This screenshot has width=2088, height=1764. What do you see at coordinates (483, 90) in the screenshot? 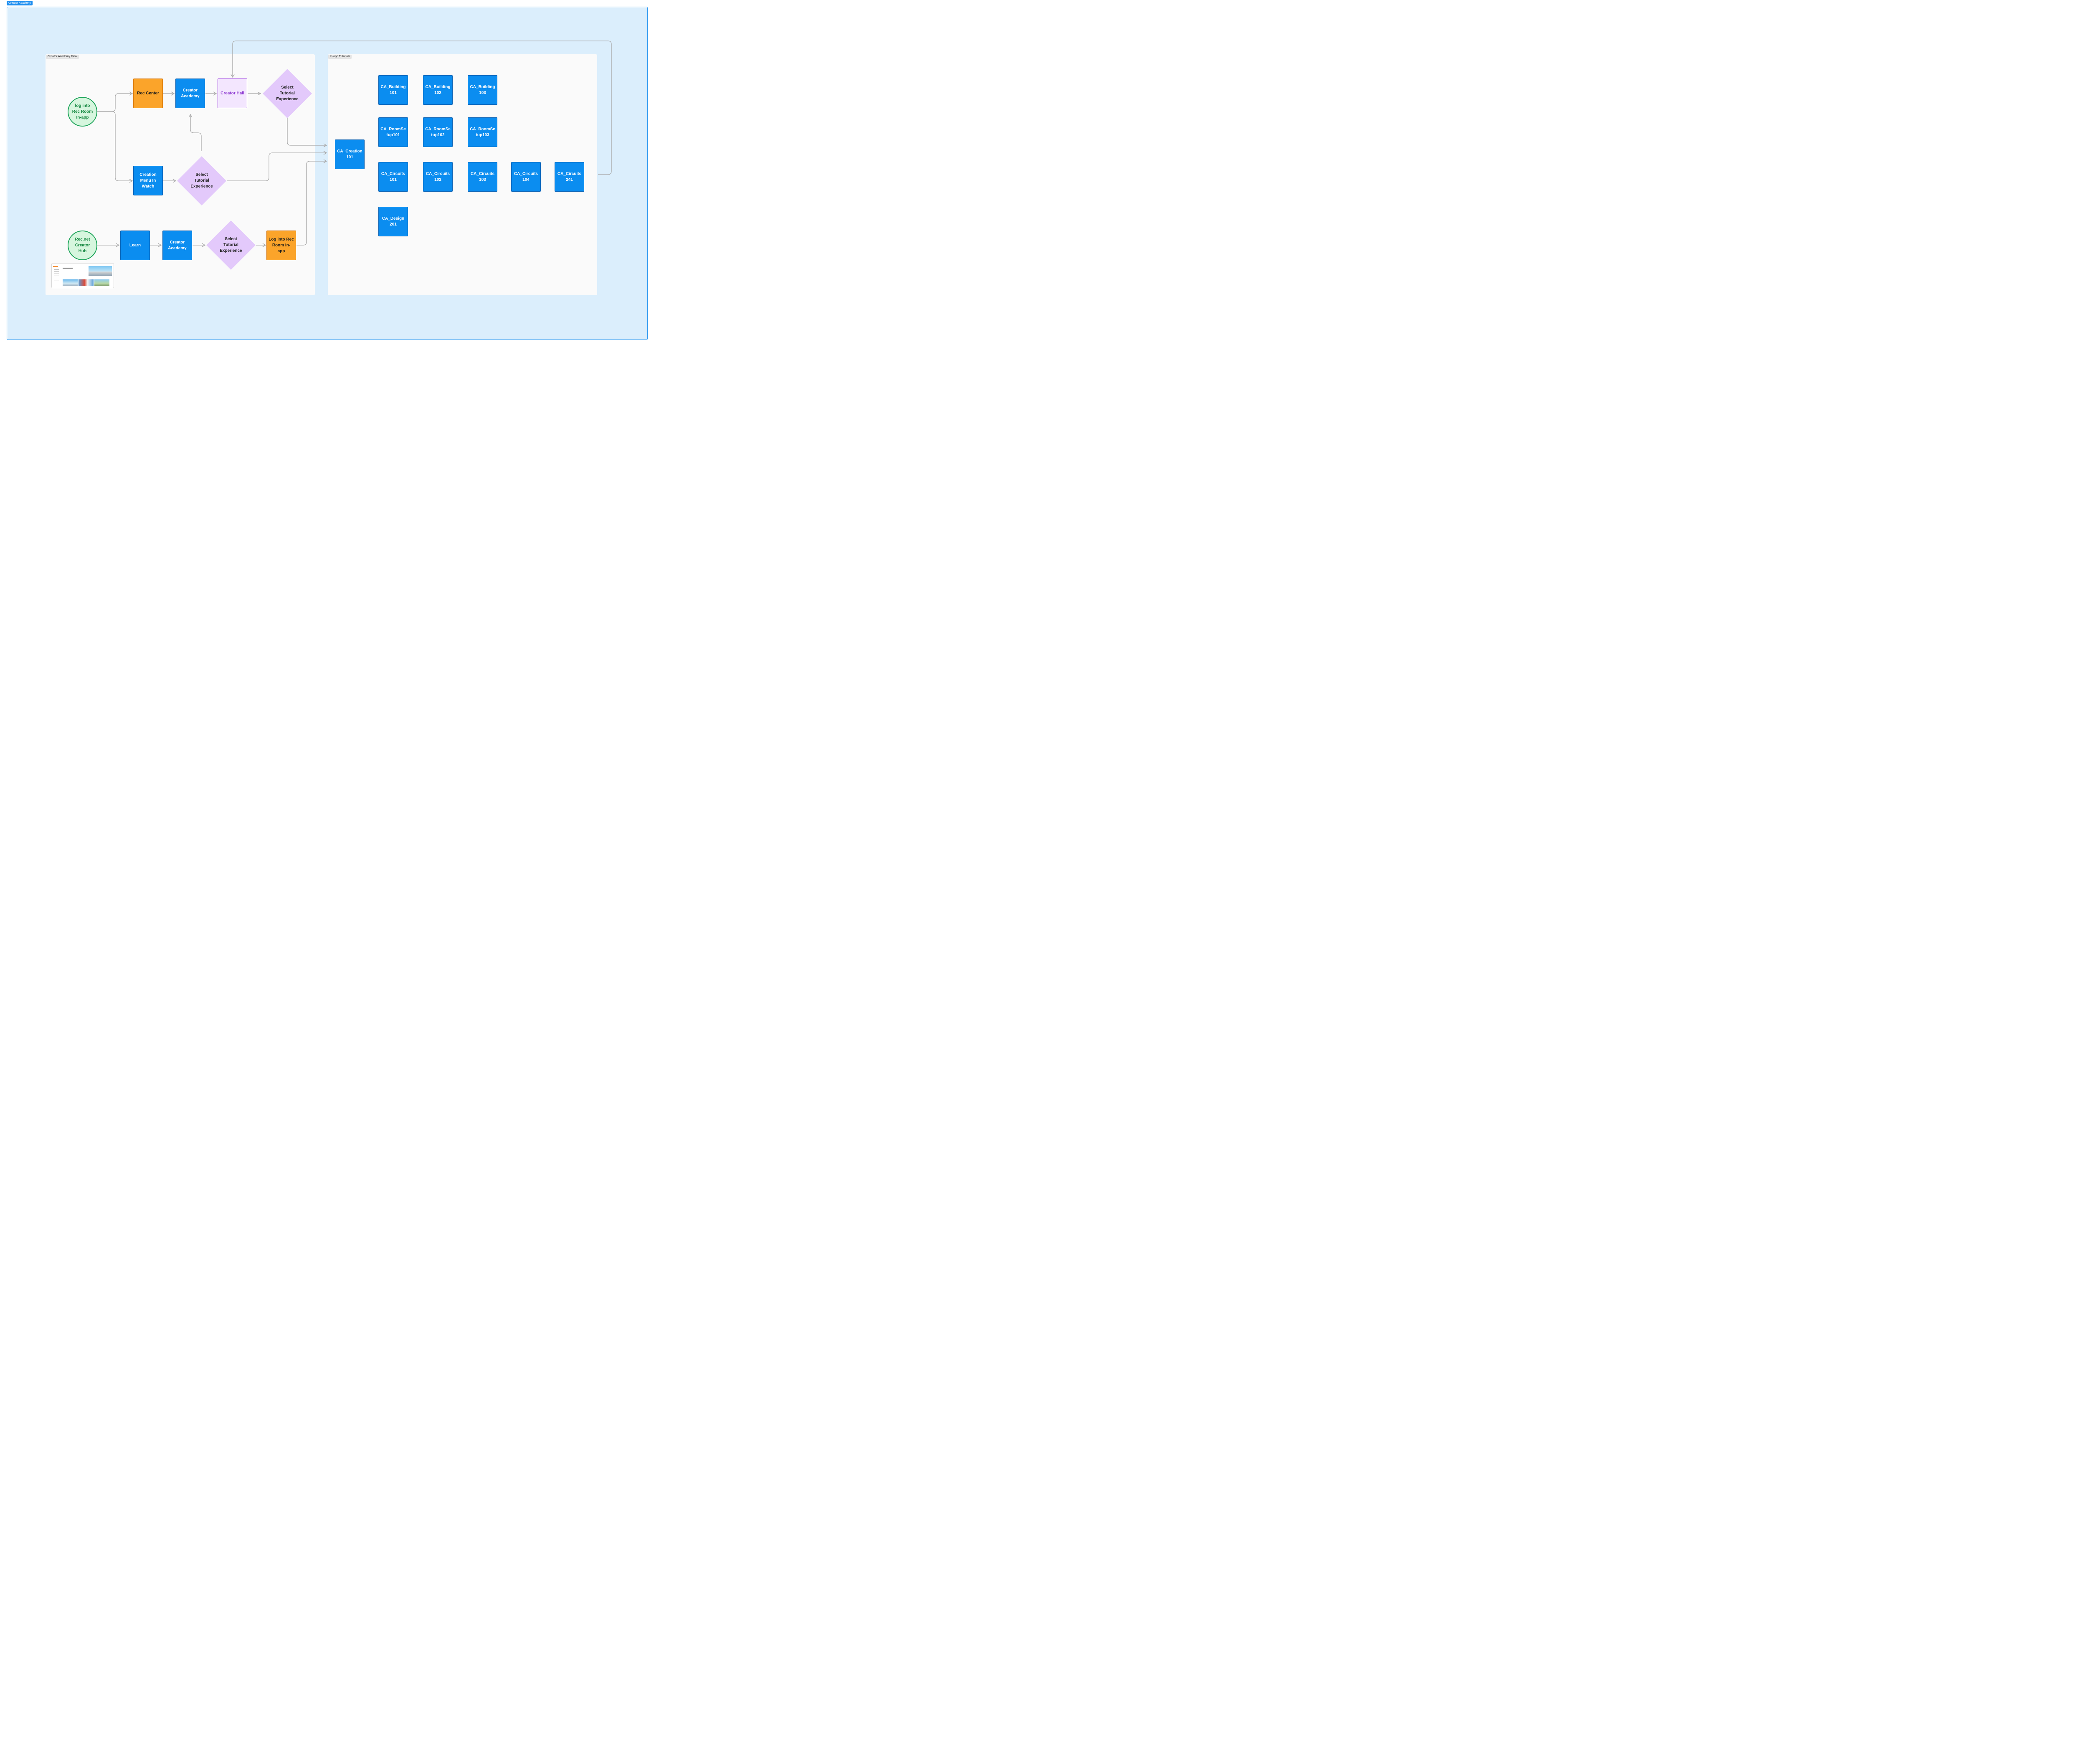
I see `tutorial-ca-building-103: CA_Building 103` at bounding box center [483, 90].